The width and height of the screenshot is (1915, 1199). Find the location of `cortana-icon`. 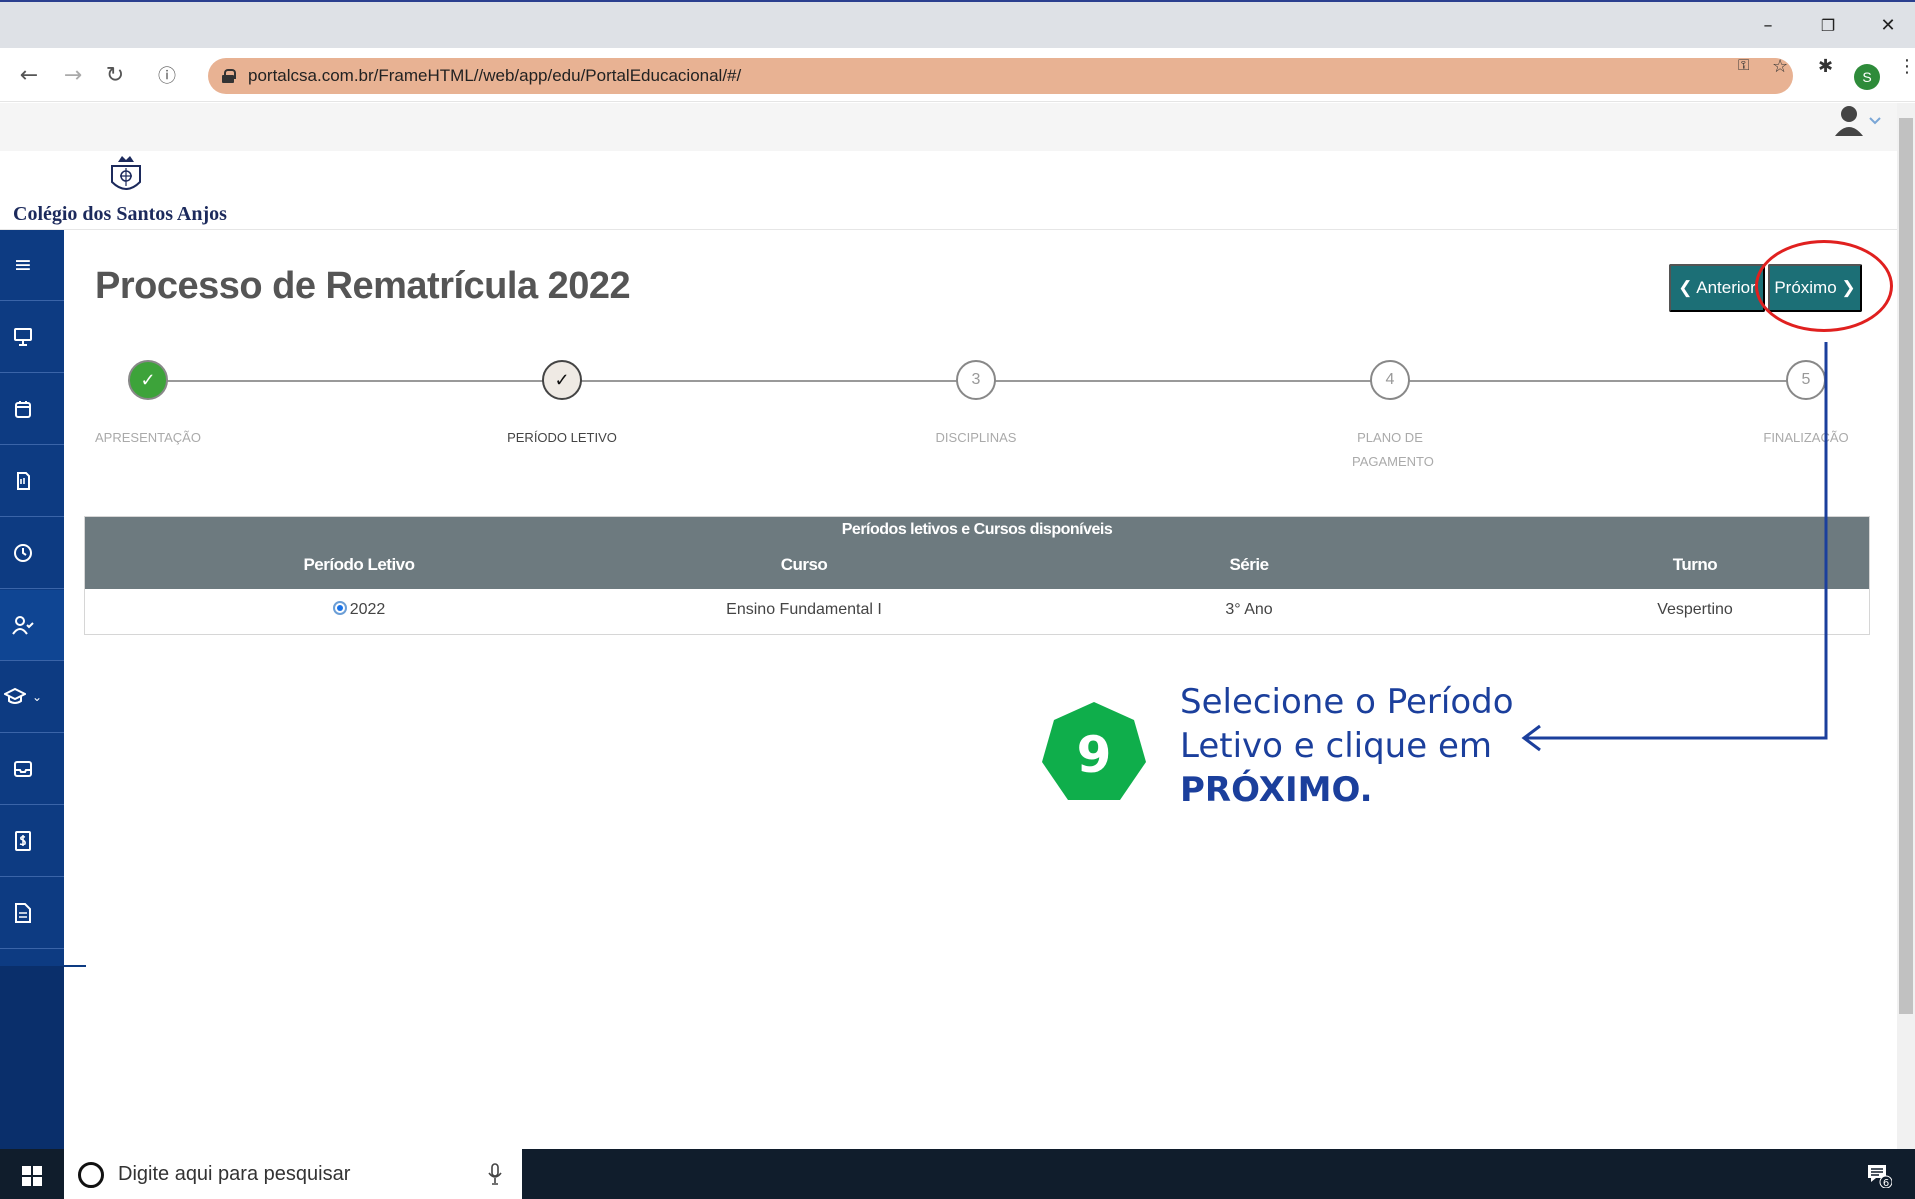

cortana-icon is located at coordinates (91, 1175).